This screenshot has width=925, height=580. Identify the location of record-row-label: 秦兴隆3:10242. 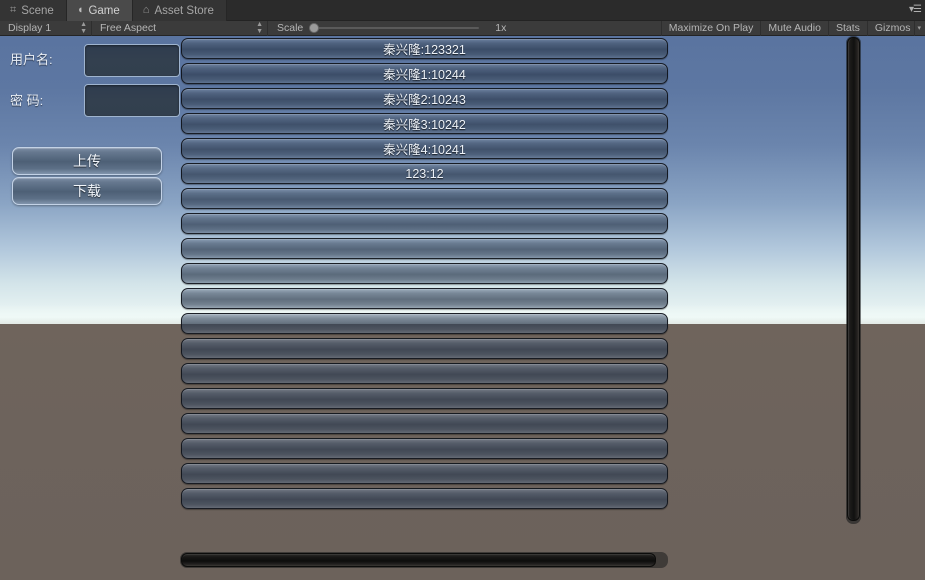
(424, 125).